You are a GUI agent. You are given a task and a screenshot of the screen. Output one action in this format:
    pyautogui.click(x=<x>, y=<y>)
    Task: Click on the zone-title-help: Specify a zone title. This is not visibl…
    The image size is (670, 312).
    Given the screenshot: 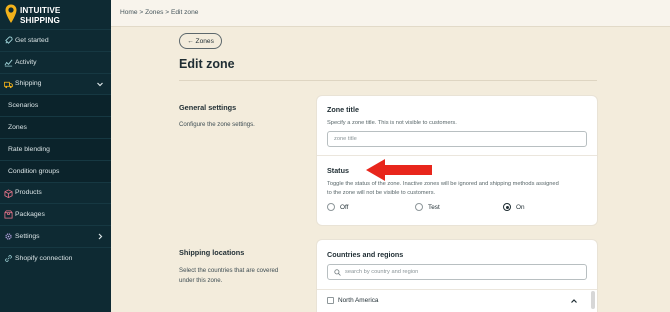 What is the action you would take?
    pyautogui.click(x=392, y=123)
    